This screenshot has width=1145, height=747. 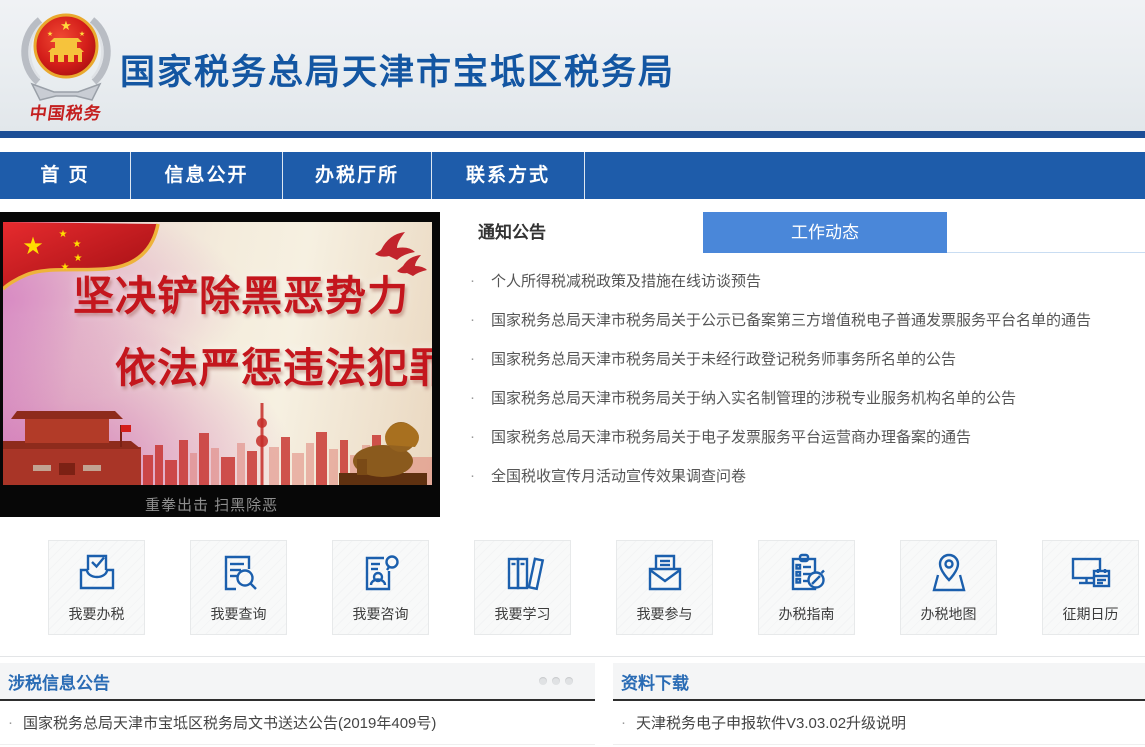 I want to click on notice-link: · 国家税务总局天津市税务局关于未经行政登记税务师事务所名单的公告, so click(x=797, y=358).